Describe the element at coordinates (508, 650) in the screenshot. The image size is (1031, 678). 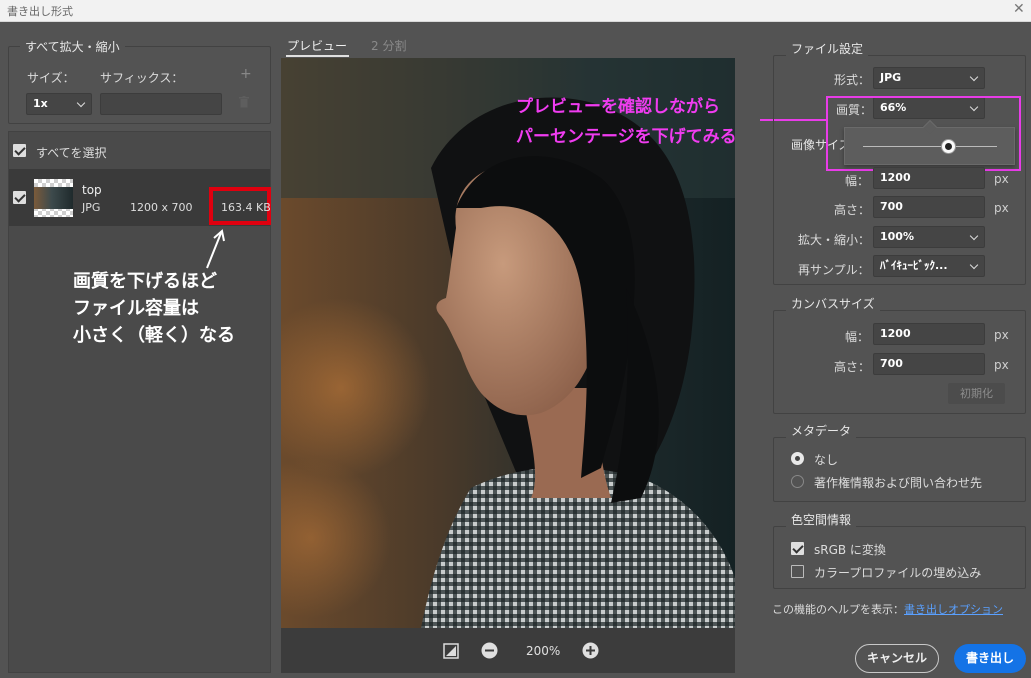
I see `preview-toolbar` at that location.